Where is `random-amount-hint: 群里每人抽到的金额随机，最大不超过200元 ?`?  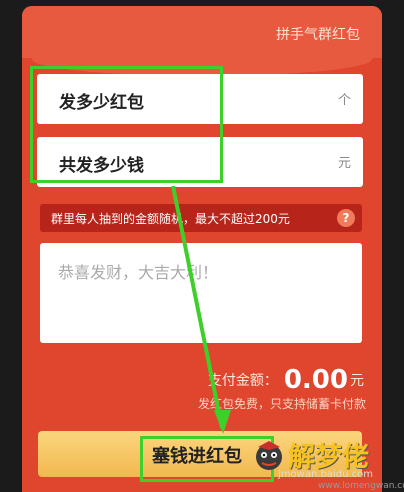
random-amount-hint: 群里每人抽到的金额随机，最大不超过200元 ? is located at coordinates (201, 218).